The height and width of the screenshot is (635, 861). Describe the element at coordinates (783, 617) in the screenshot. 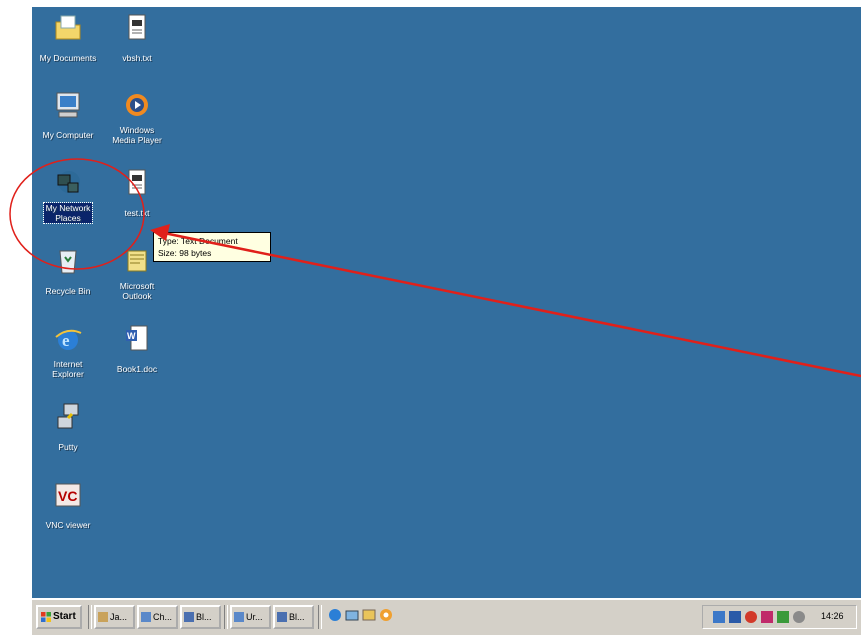

I see `sync-tray-icon` at that location.